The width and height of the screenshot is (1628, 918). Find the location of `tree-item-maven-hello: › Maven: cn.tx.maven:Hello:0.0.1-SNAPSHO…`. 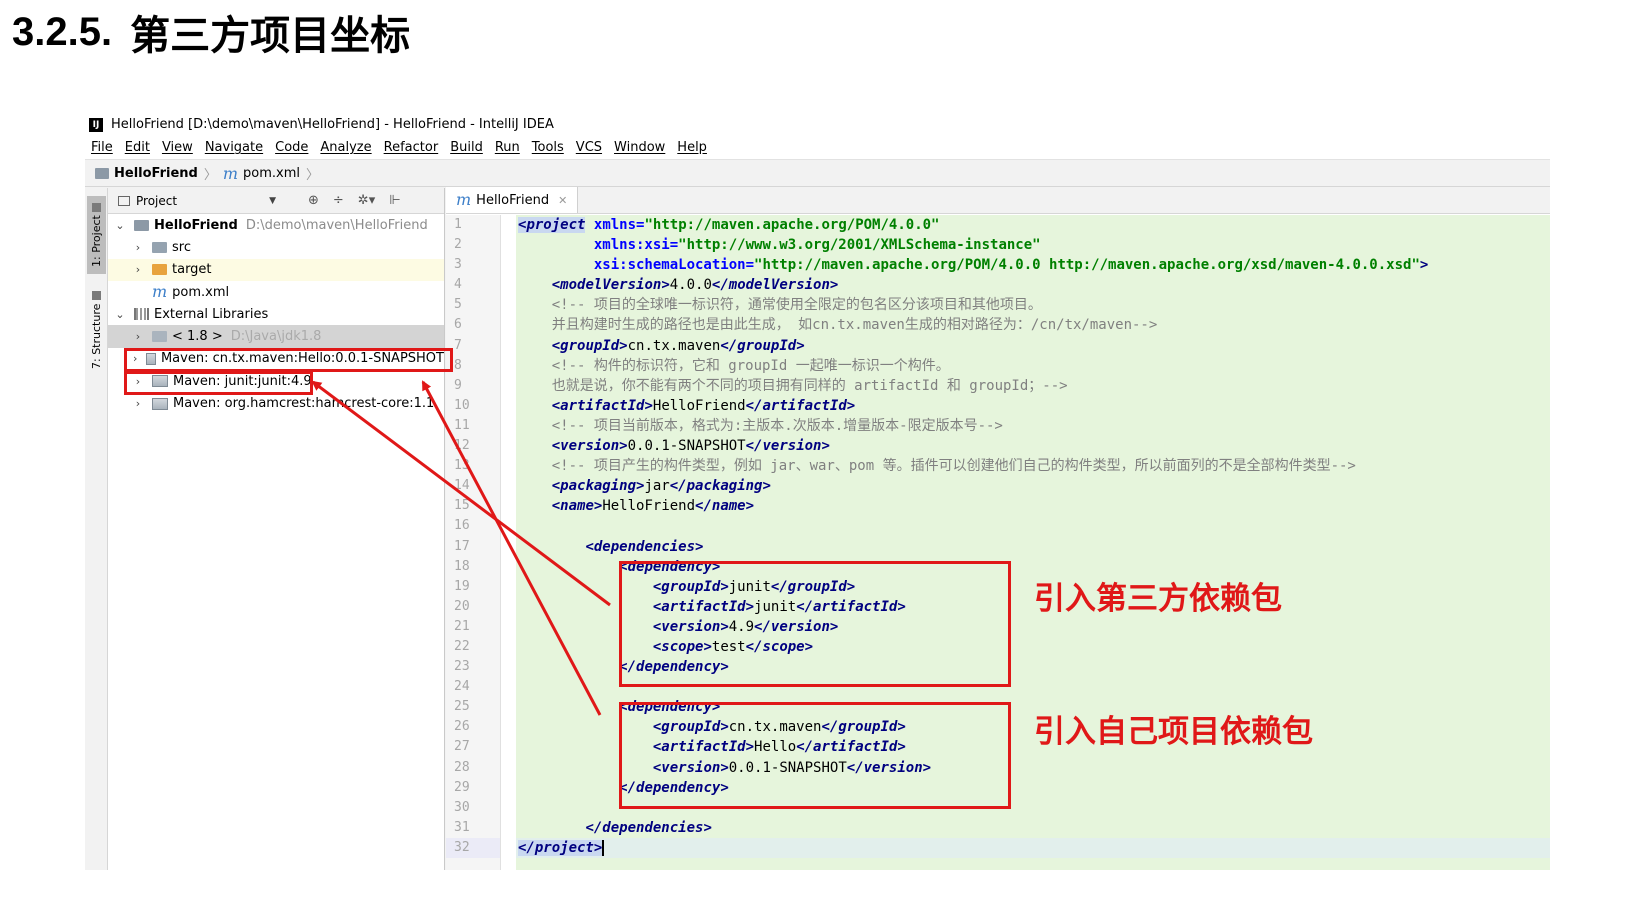

tree-item-maven-hello: › Maven: cn.tx.maven:Hello:0.0.1-SNAPSHO… is located at coordinates (276, 359).